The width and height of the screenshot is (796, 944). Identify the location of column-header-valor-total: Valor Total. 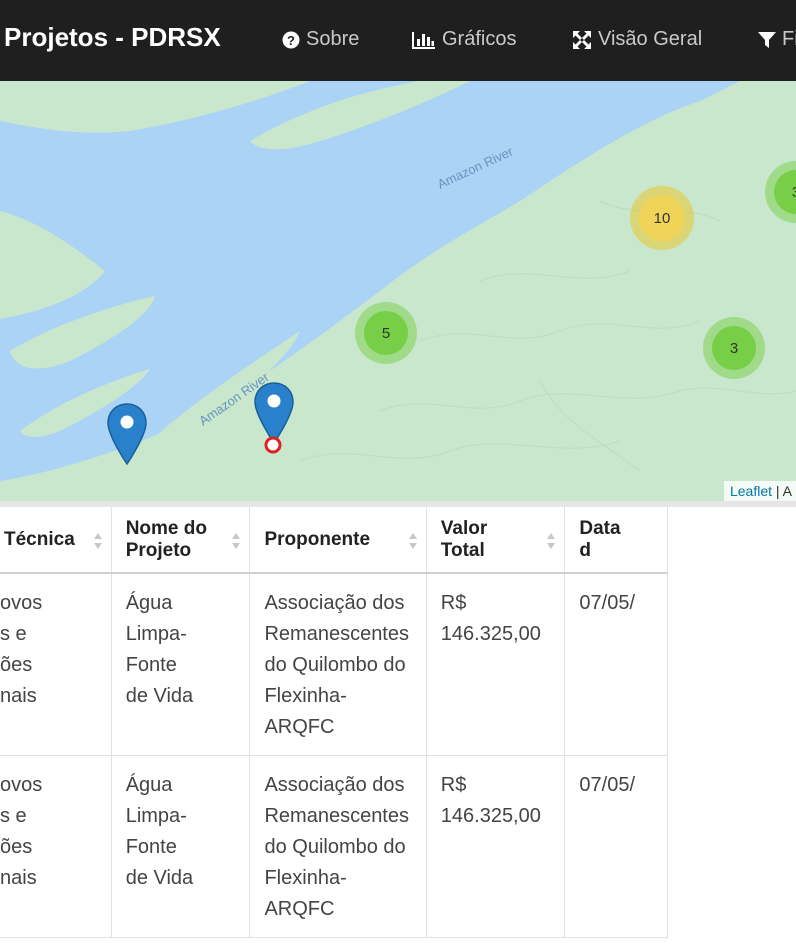
(496, 540).